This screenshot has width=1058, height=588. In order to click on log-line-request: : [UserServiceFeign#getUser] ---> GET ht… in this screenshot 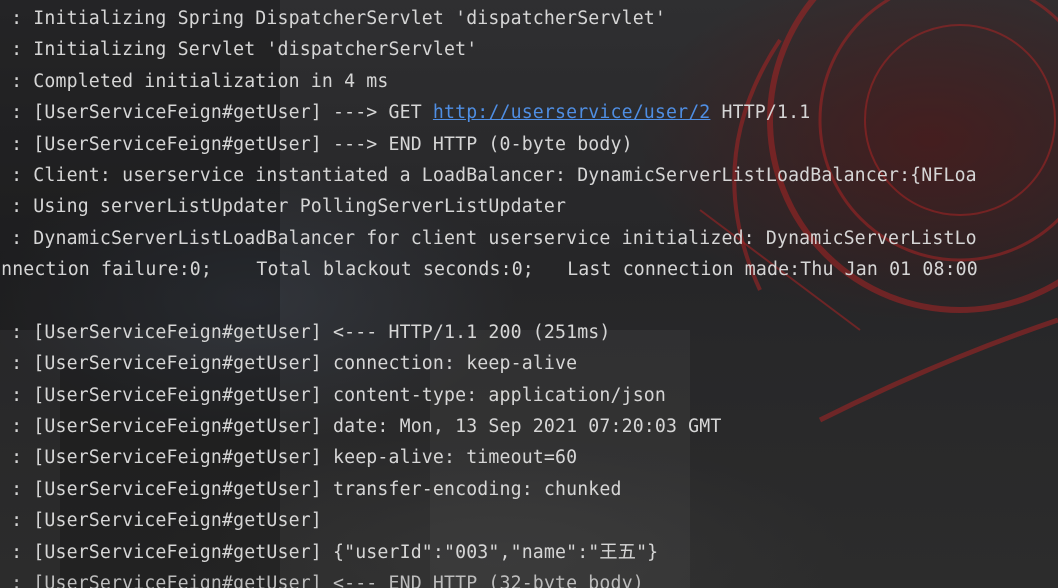, I will do `click(529, 112)`.